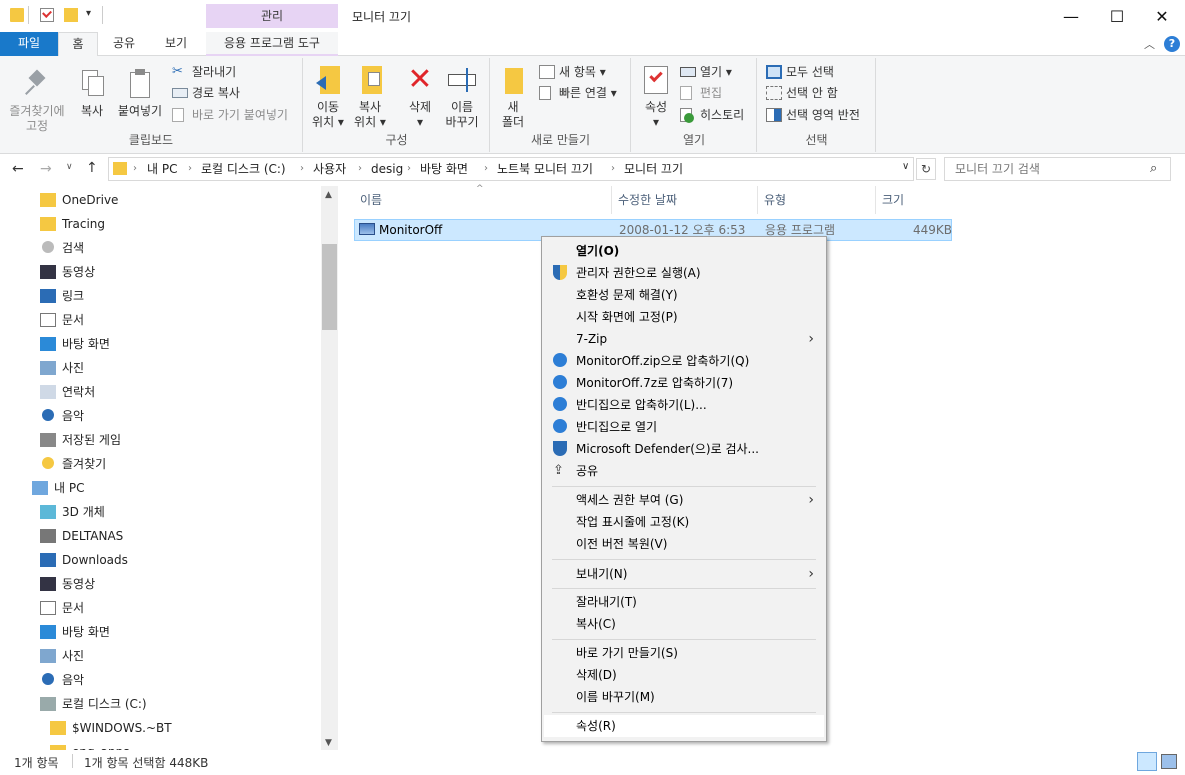 The image size is (1185, 775). What do you see at coordinates (272, 44) in the screenshot?
I see `tab-app-tools: 응용 프로그램 도구` at bounding box center [272, 44].